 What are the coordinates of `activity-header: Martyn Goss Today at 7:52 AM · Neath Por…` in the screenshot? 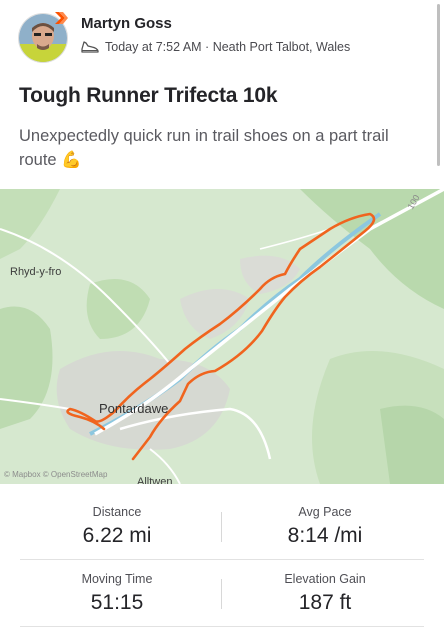 It's located at (222, 38).